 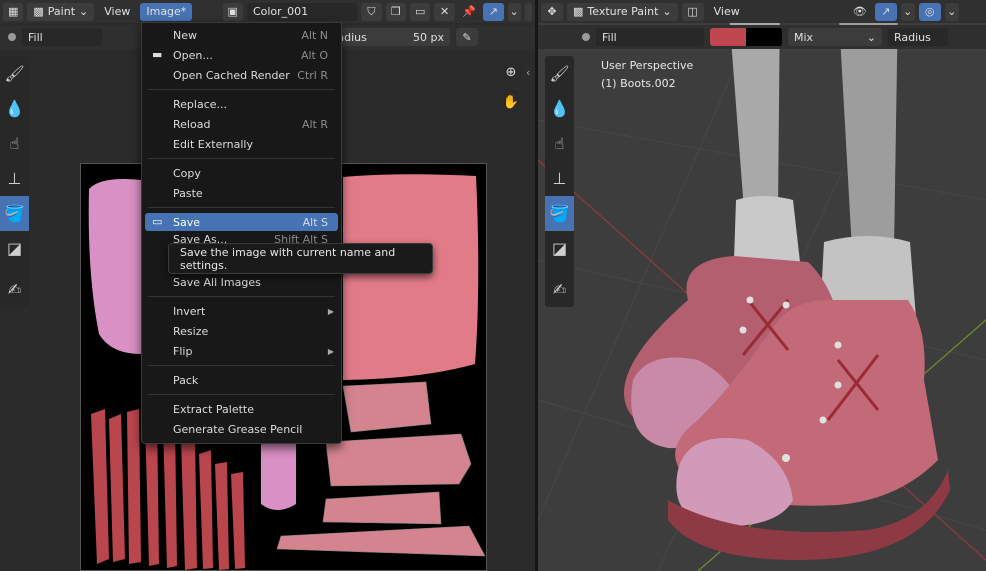 I want to click on menu-item-flip: Flip ▶, so click(x=241, y=351).